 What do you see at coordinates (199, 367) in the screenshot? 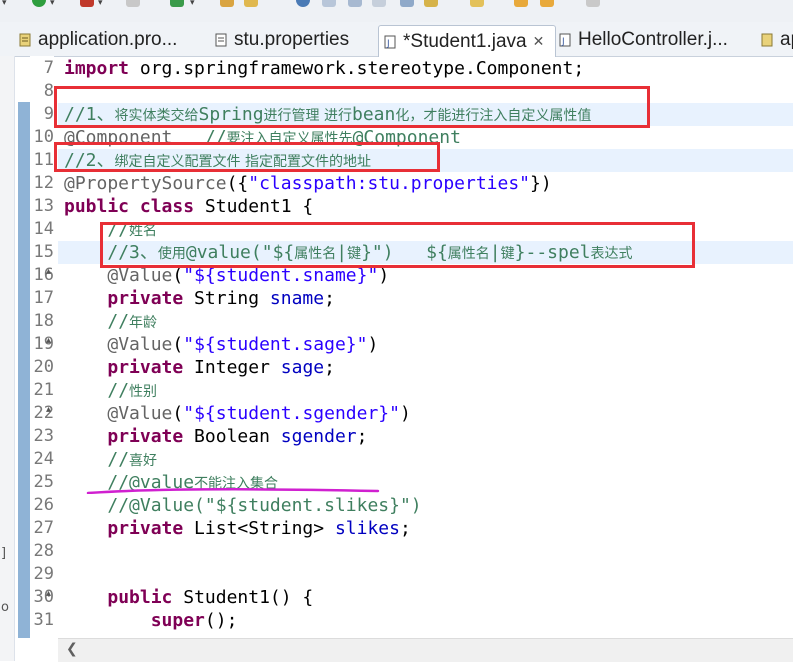
I see `code-line-20: private Integer sage;` at bounding box center [199, 367].